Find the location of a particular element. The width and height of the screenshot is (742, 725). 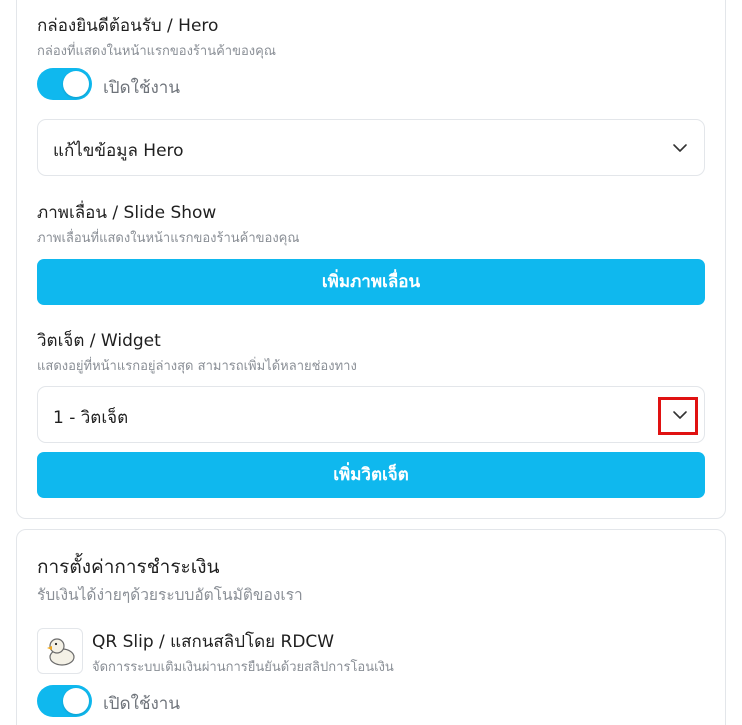

slideshow-title: ภาพเลื่อน / Slide Show is located at coordinates (127, 213).